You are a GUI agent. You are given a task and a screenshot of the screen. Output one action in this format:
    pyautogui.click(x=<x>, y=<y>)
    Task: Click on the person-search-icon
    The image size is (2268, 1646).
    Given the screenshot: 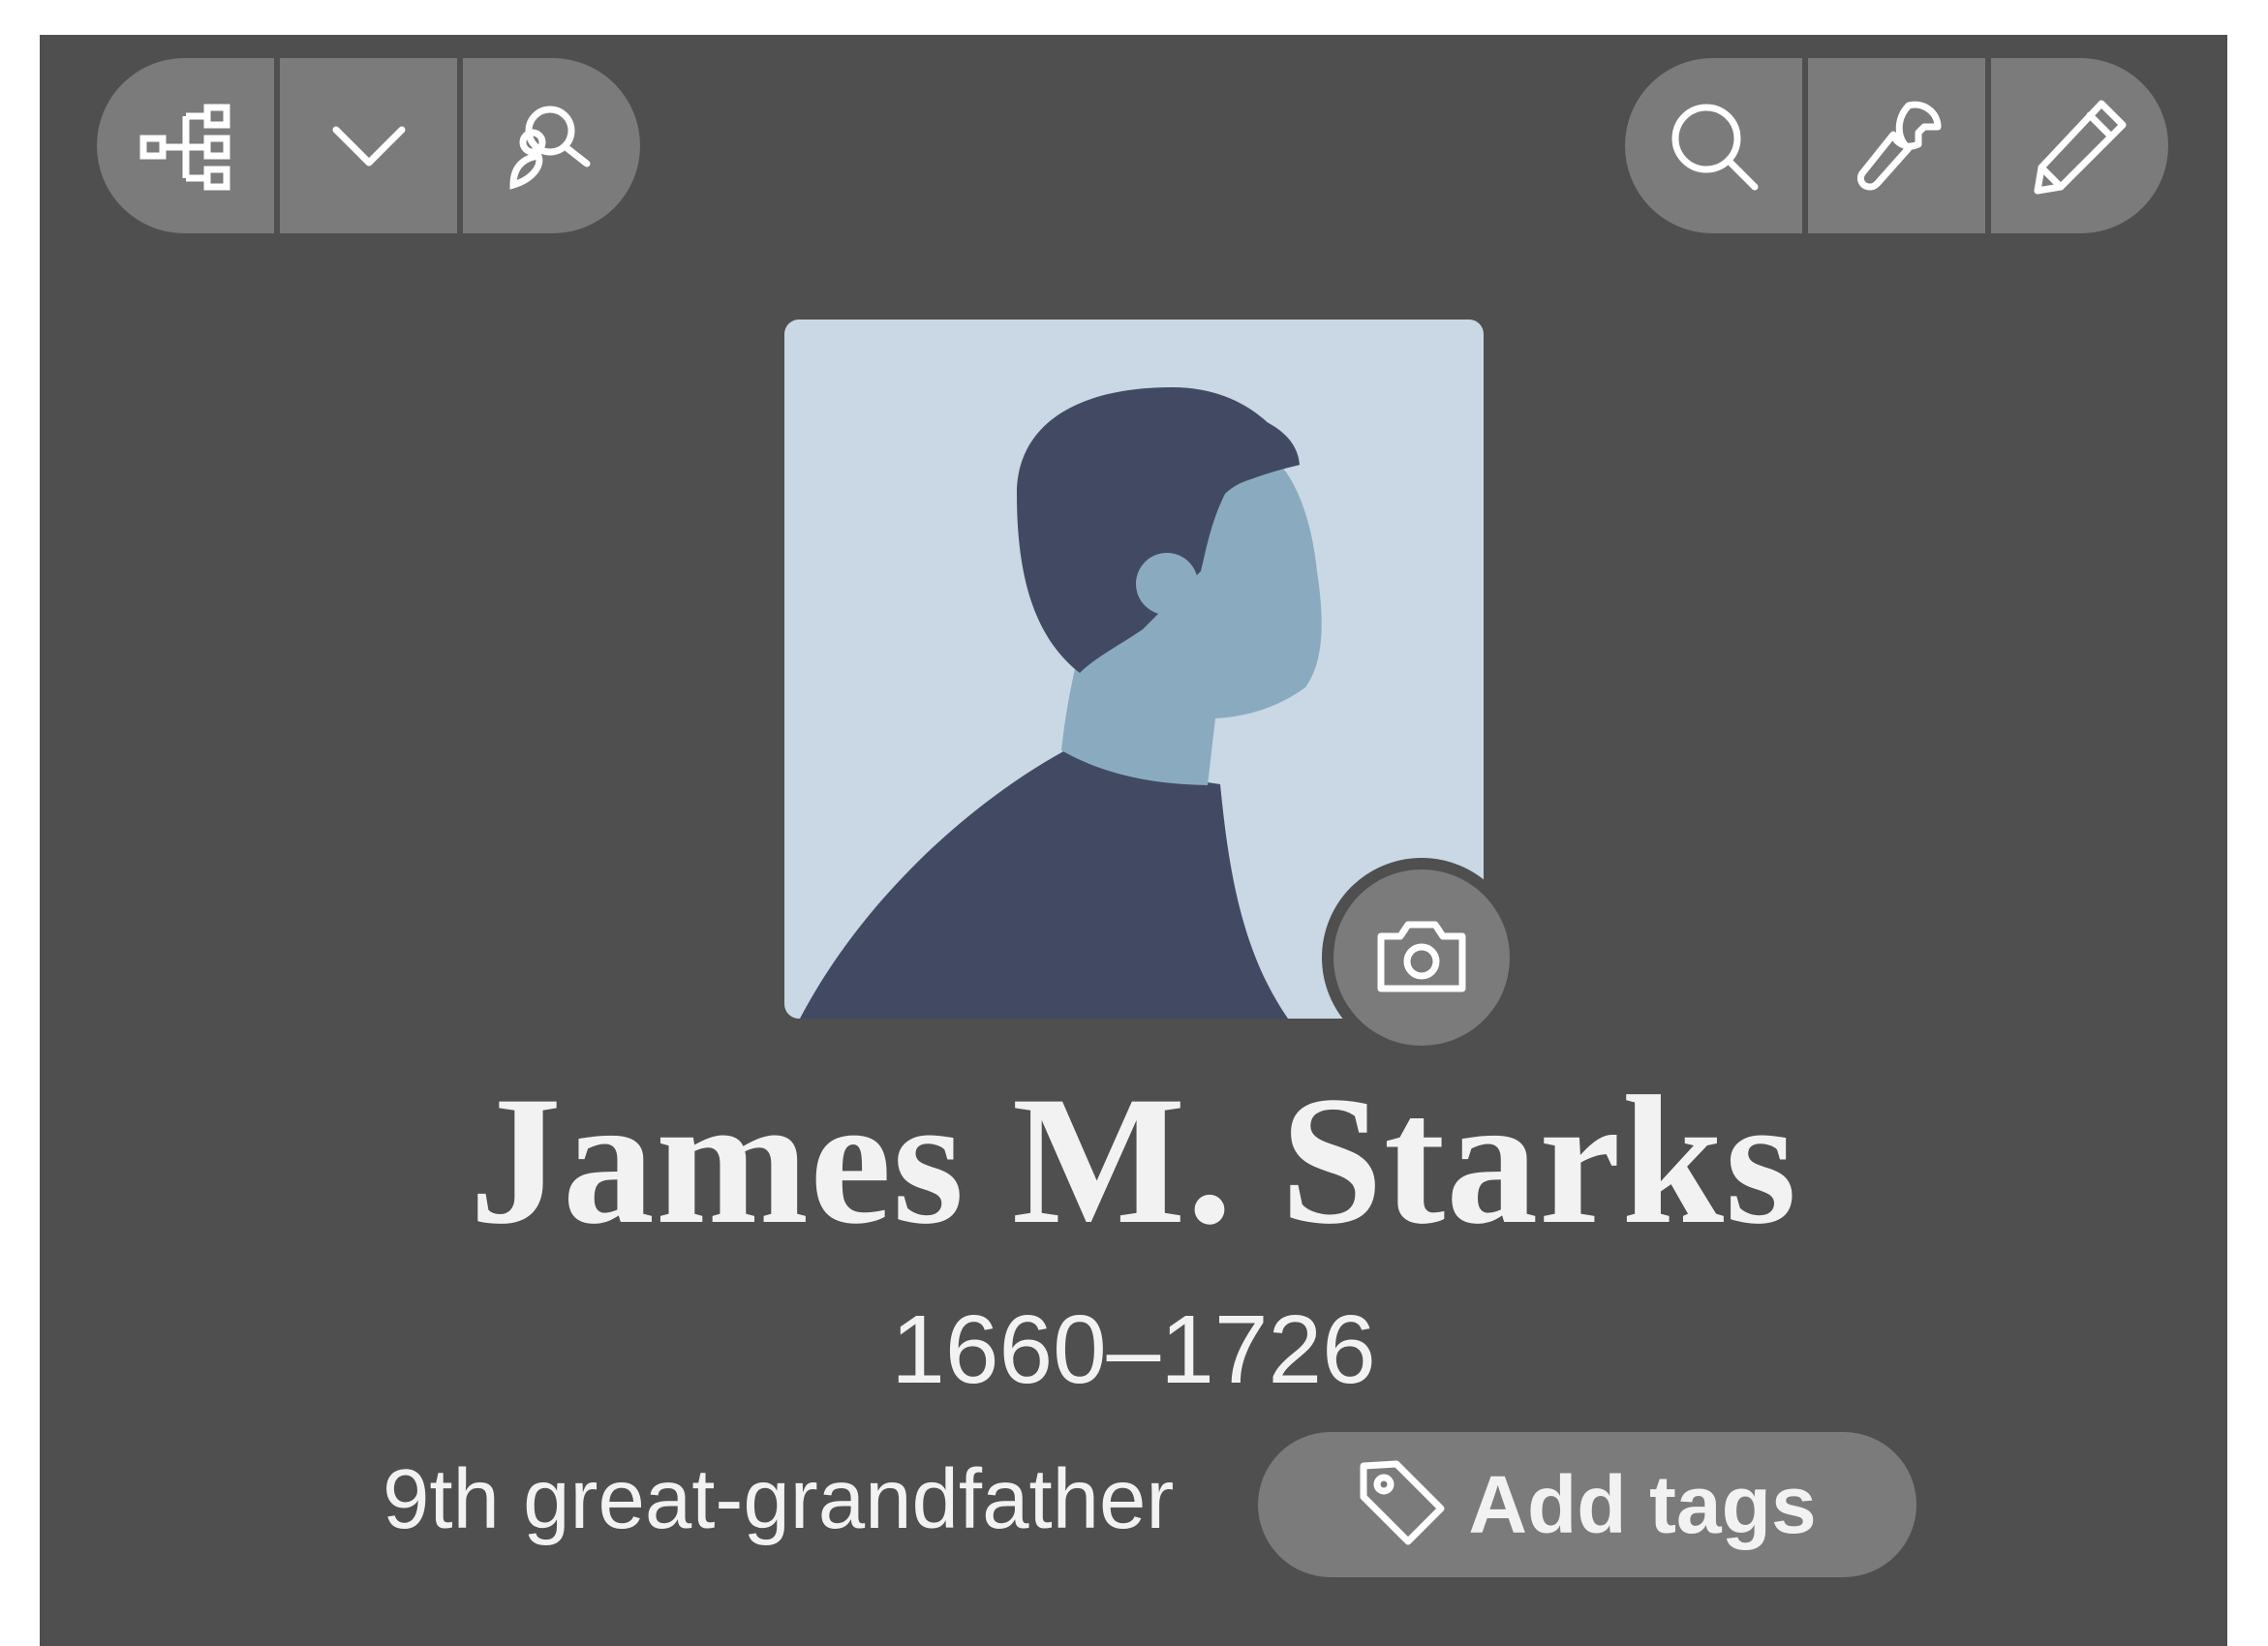 What is the action you would take?
    pyautogui.click(x=552, y=147)
    